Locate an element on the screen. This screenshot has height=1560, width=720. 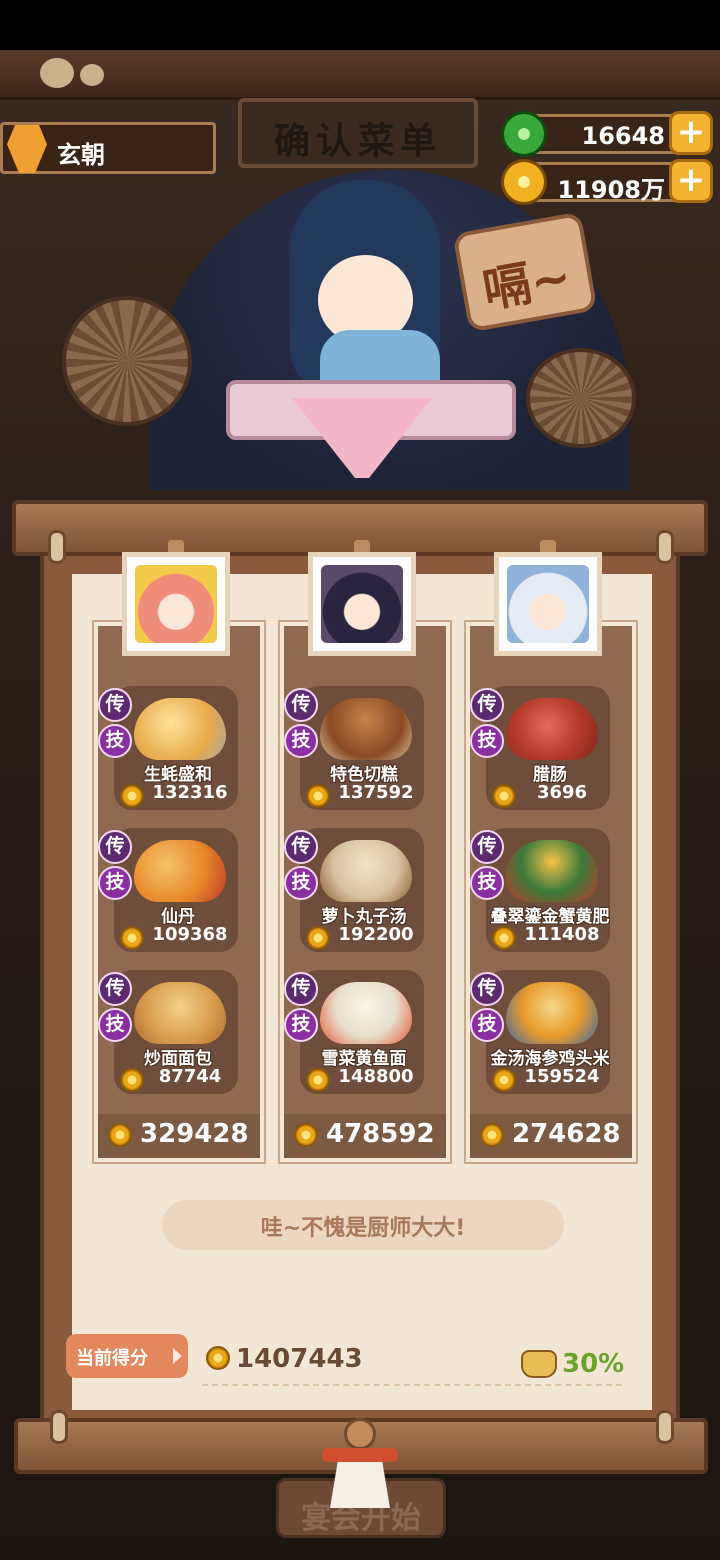
jade-icon is located at coordinates (524, 134).